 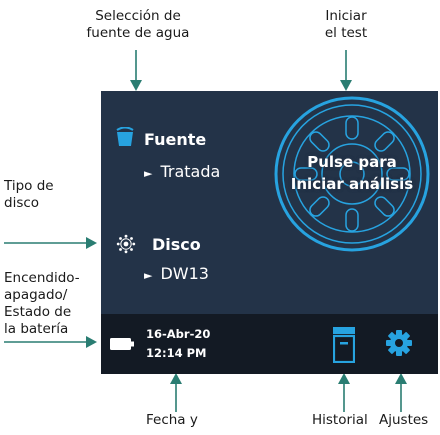 What do you see at coordinates (138, 33) in the screenshot?
I see `callout-water-source-line2: fuente de agua` at bounding box center [138, 33].